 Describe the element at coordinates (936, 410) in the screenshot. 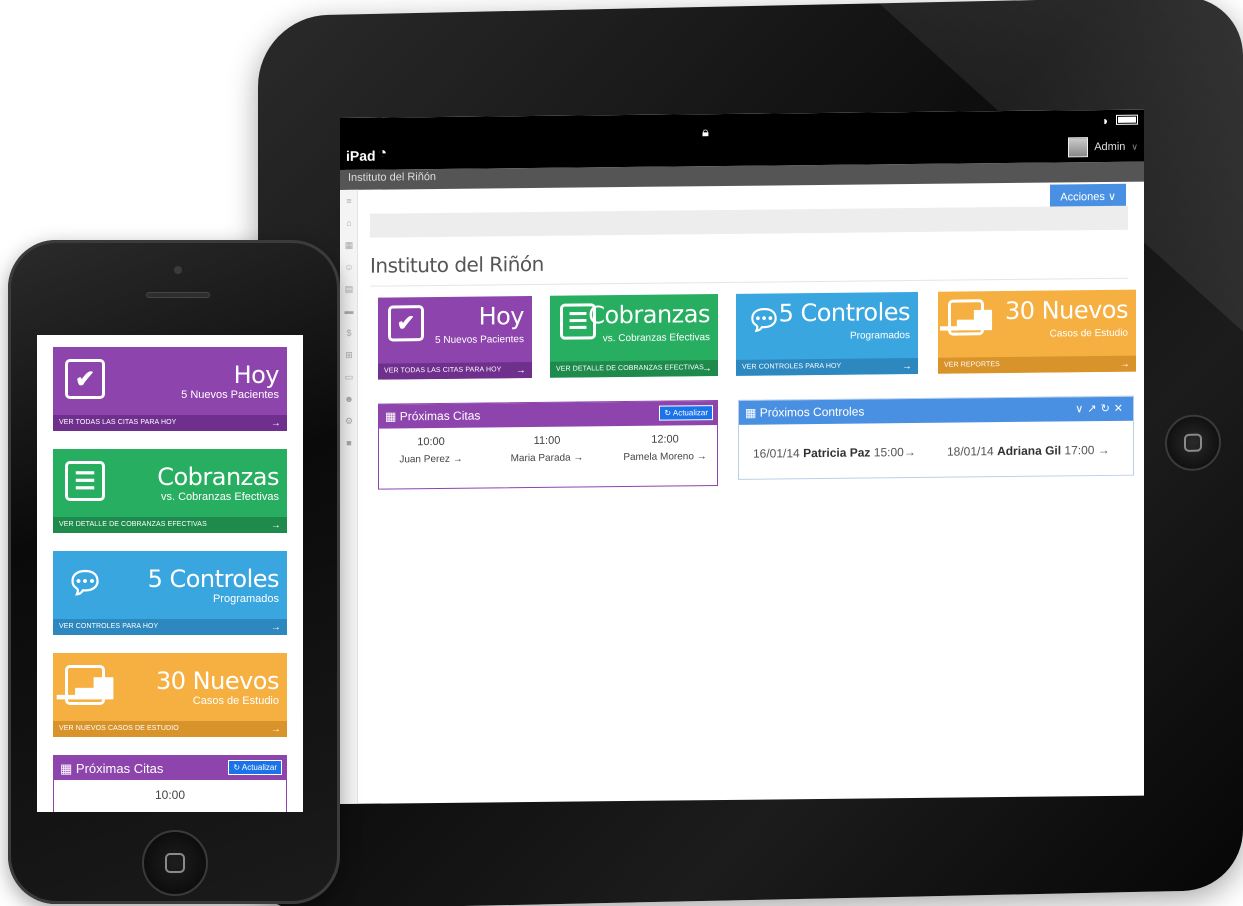

I see `controles-header: ▦ Próximos Controles ∨↗↻✕` at that location.